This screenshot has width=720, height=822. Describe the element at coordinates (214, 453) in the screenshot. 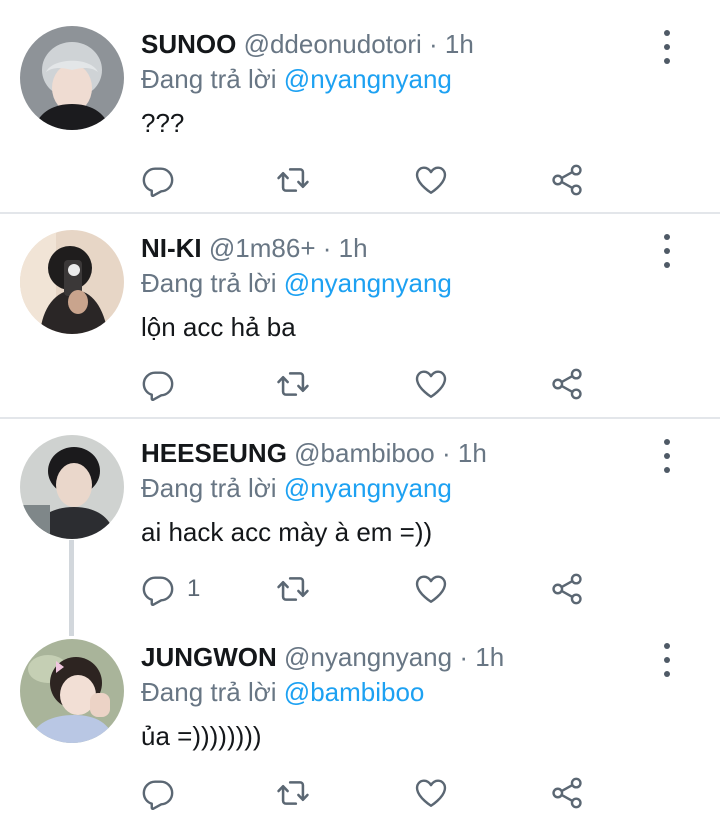

I see `display-name: HEESEUNG` at that location.